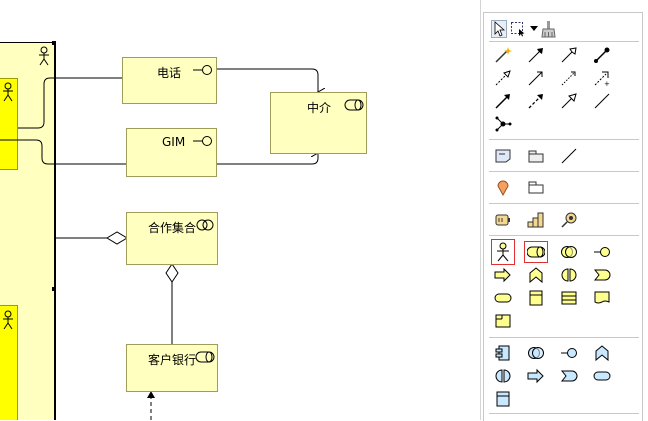  What do you see at coordinates (569, 275) in the screenshot?
I see `interaction-tool-icon` at bounding box center [569, 275].